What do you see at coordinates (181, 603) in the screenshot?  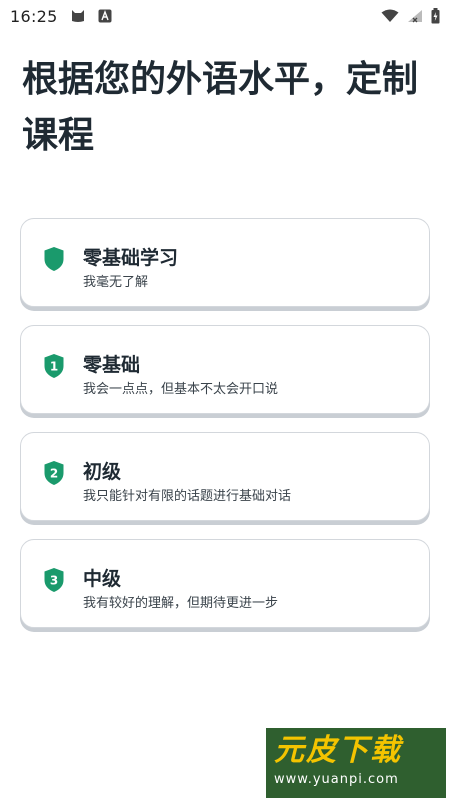 I see `option-description: 我有较好的理解，但期待更进一步` at bounding box center [181, 603].